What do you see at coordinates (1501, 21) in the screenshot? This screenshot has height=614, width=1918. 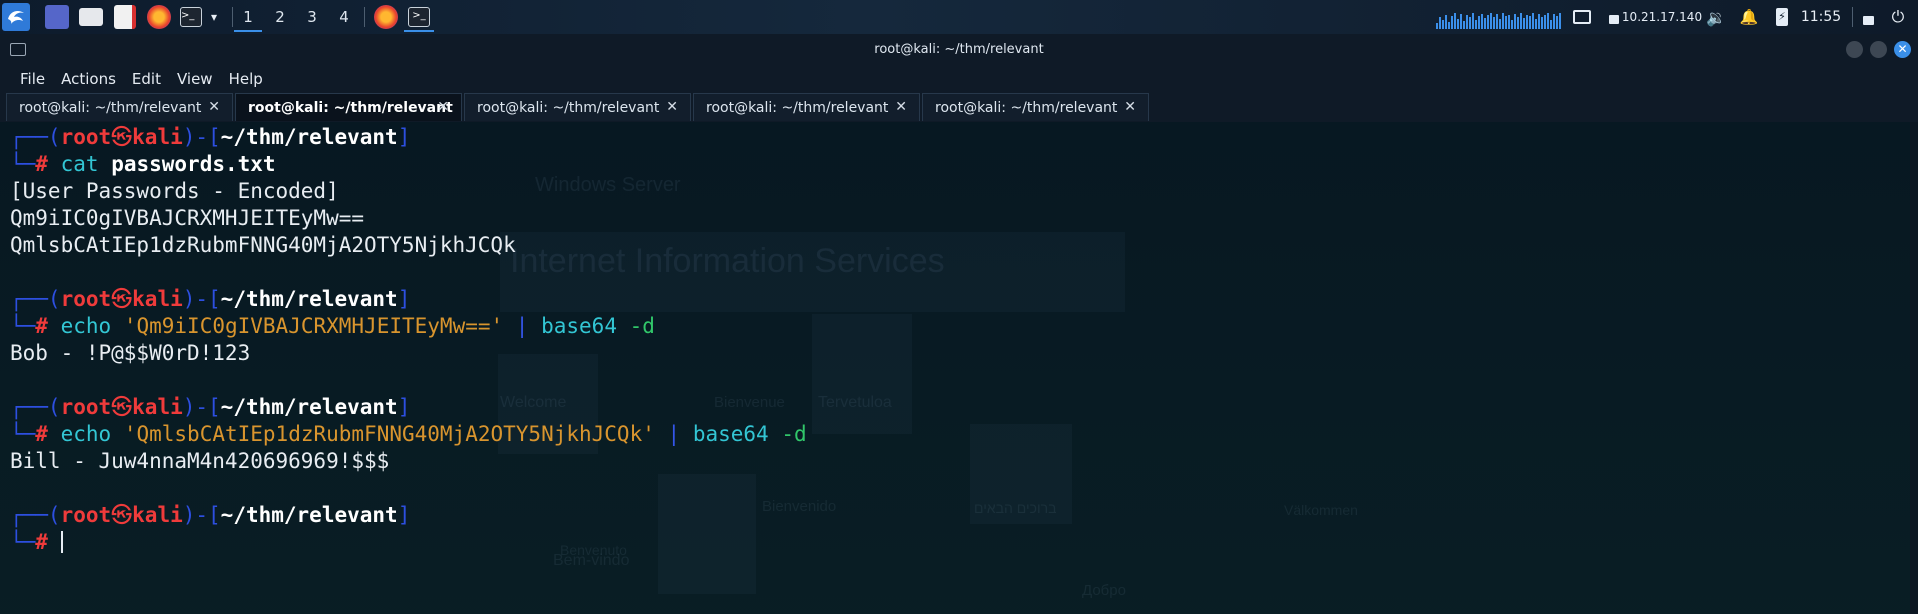 I see `cpu-graph` at bounding box center [1501, 21].